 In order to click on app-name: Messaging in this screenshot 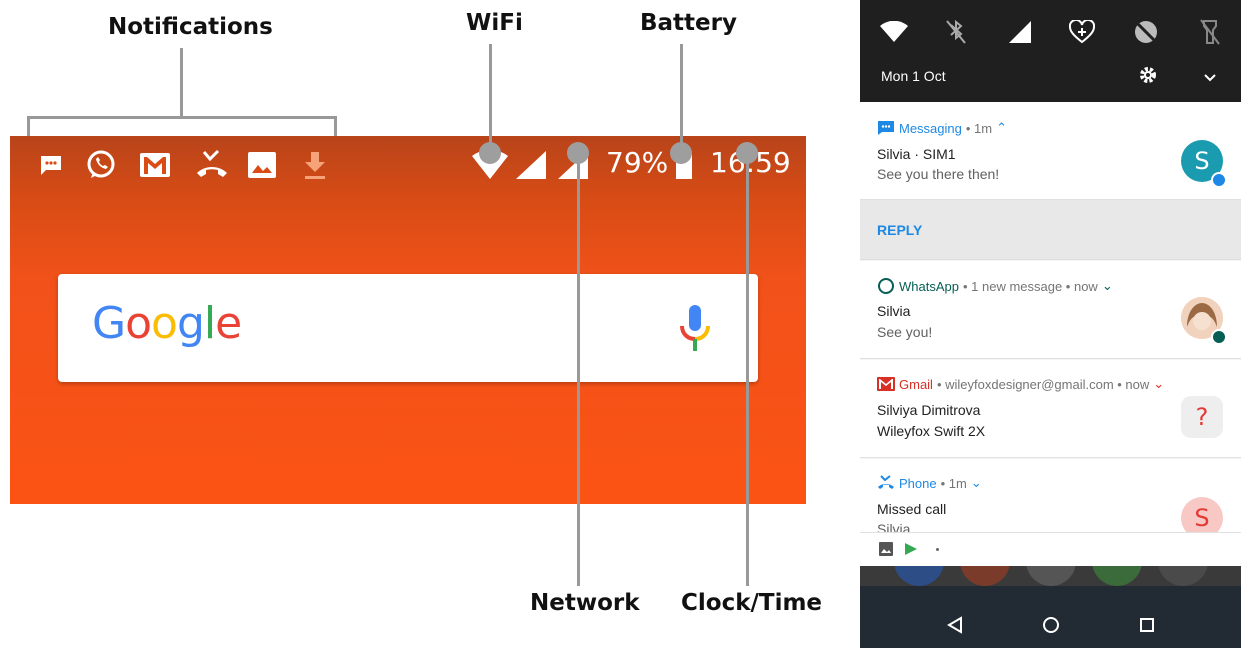, I will do `click(930, 128)`.